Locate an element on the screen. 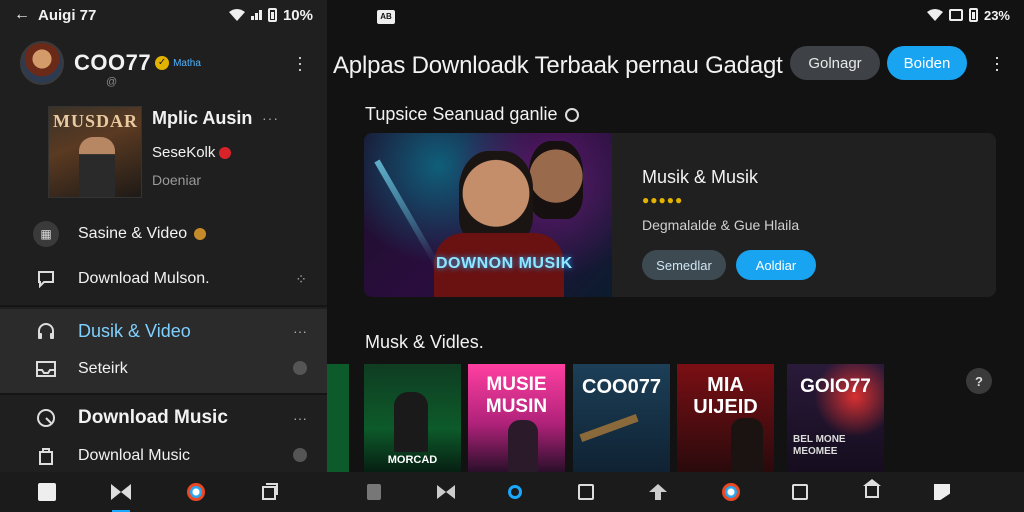 Image resolution: width=1024 pixels, height=512 pixels. left-bottom-nav is located at coordinates (163, 492).